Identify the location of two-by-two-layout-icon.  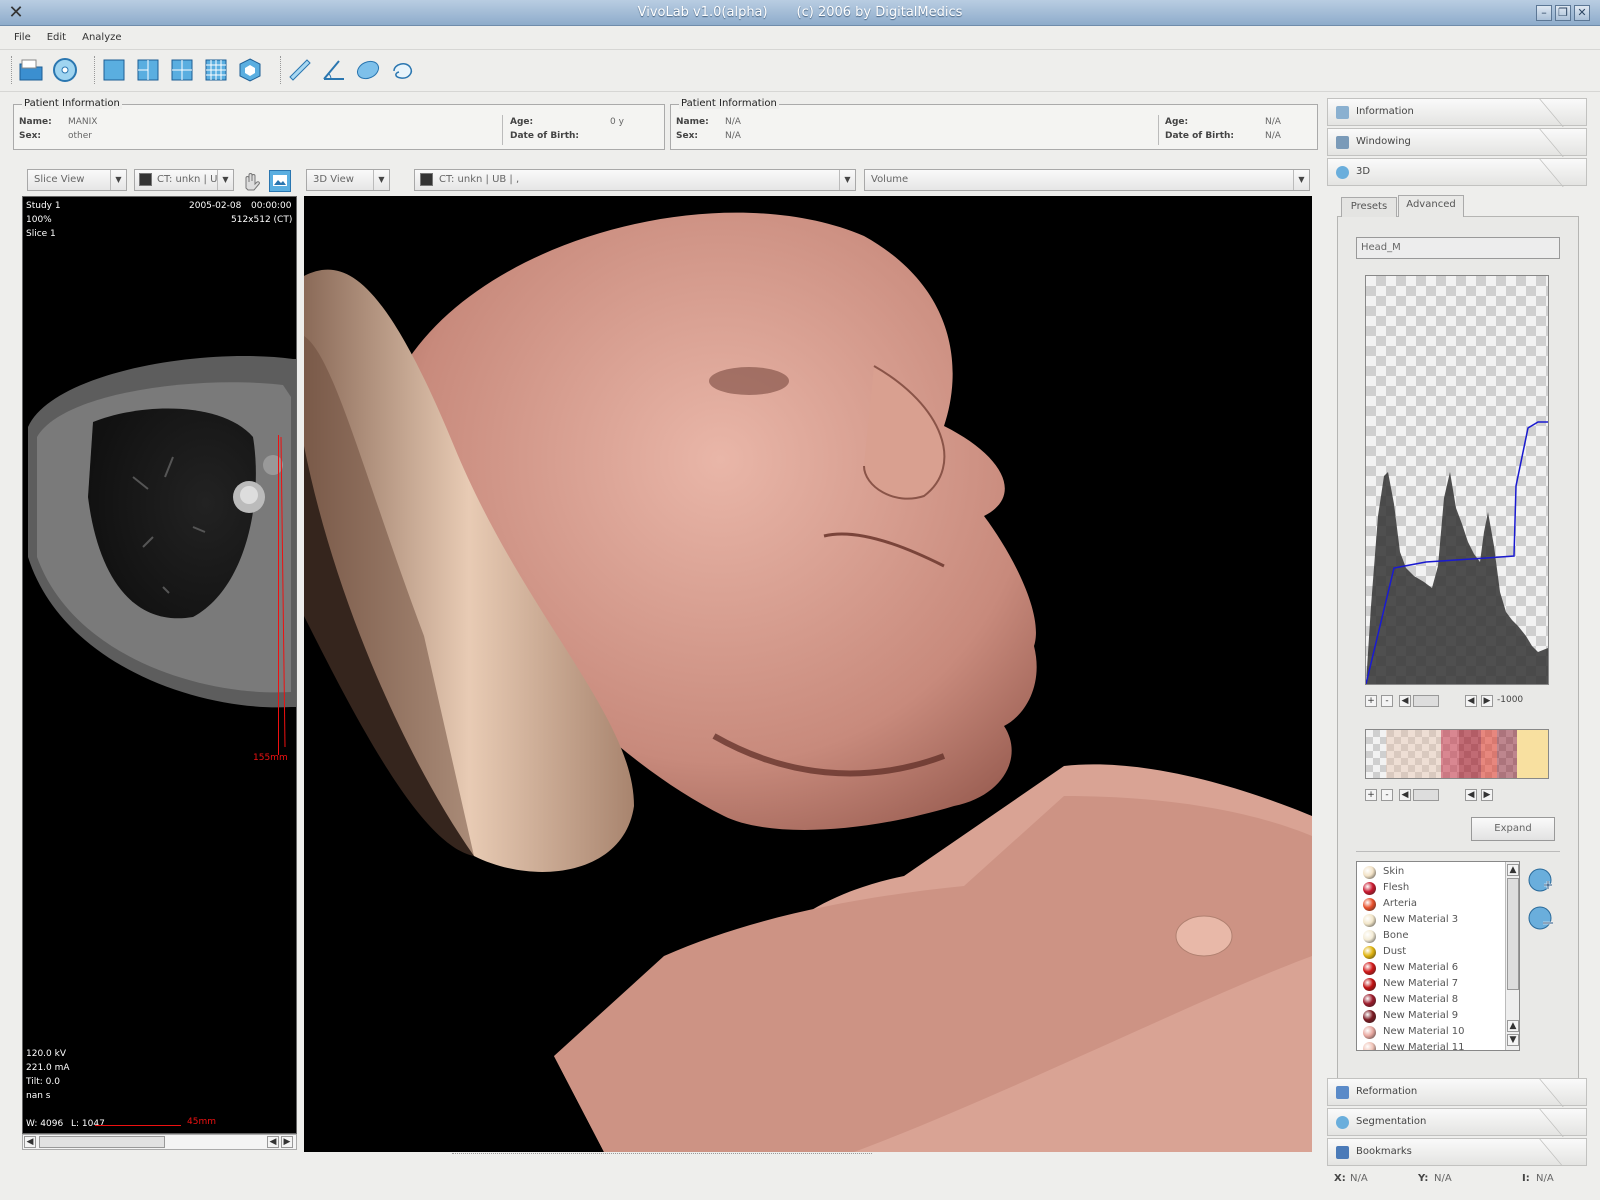
(148, 70).